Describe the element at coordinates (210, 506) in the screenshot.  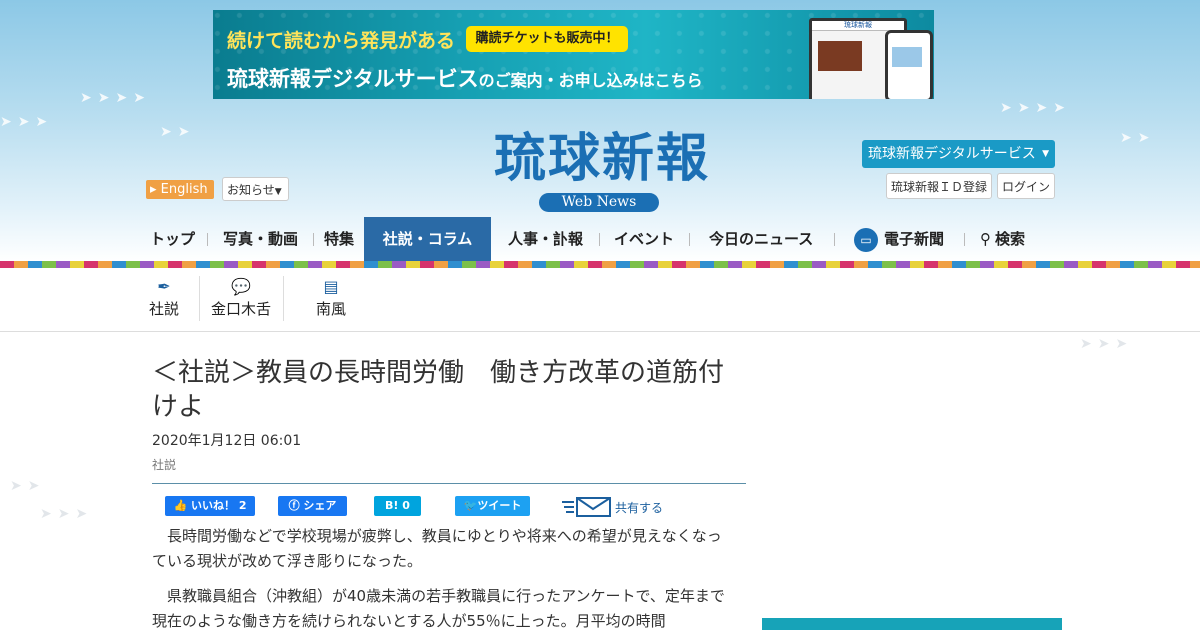
I see `facebook-like-button: 👍 いいね！ 2` at that location.